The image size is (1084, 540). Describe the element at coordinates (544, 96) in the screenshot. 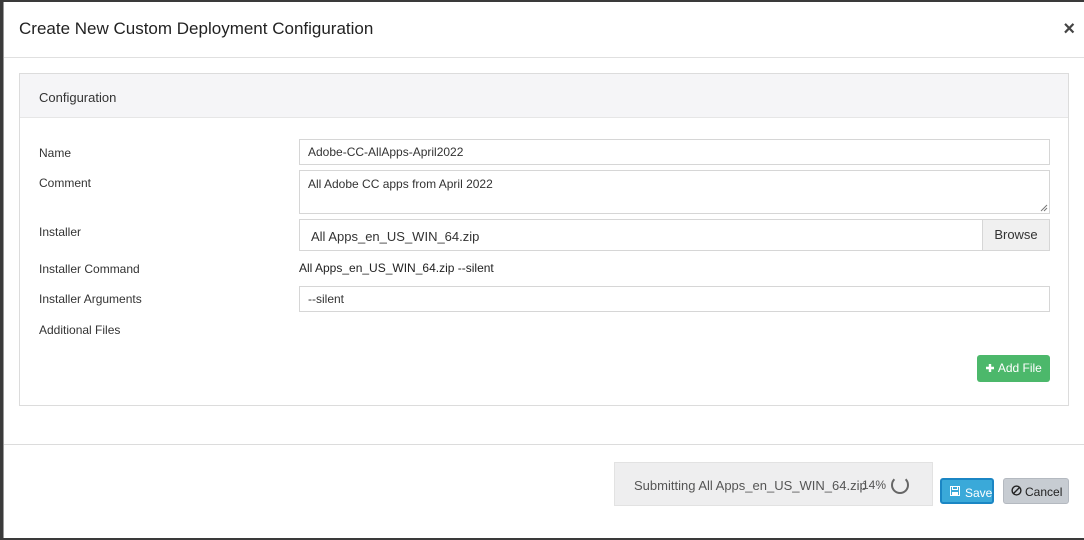

I see `panel-heading: Configuration` at that location.